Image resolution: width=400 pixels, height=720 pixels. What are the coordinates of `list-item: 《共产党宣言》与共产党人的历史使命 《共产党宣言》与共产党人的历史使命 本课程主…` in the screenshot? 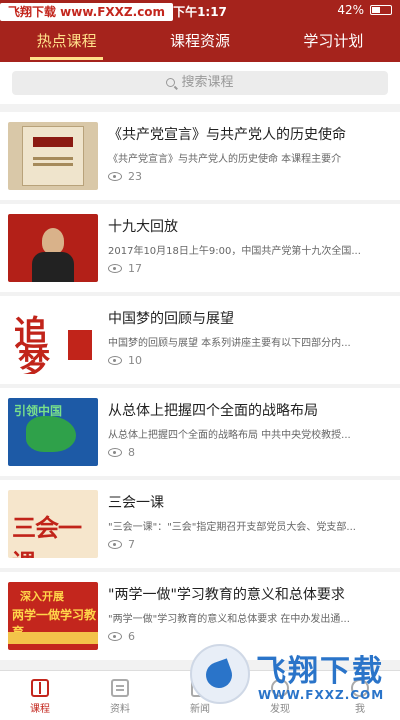 It's located at (200, 156).